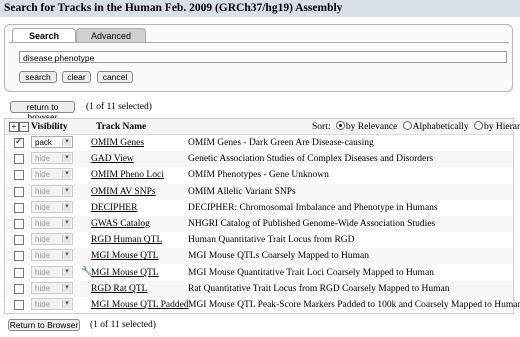 The height and width of the screenshot is (337, 520). What do you see at coordinates (120, 224) in the screenshot?
I see `track-name-link: GWAS Catalog` at bounding box center [120, 224].